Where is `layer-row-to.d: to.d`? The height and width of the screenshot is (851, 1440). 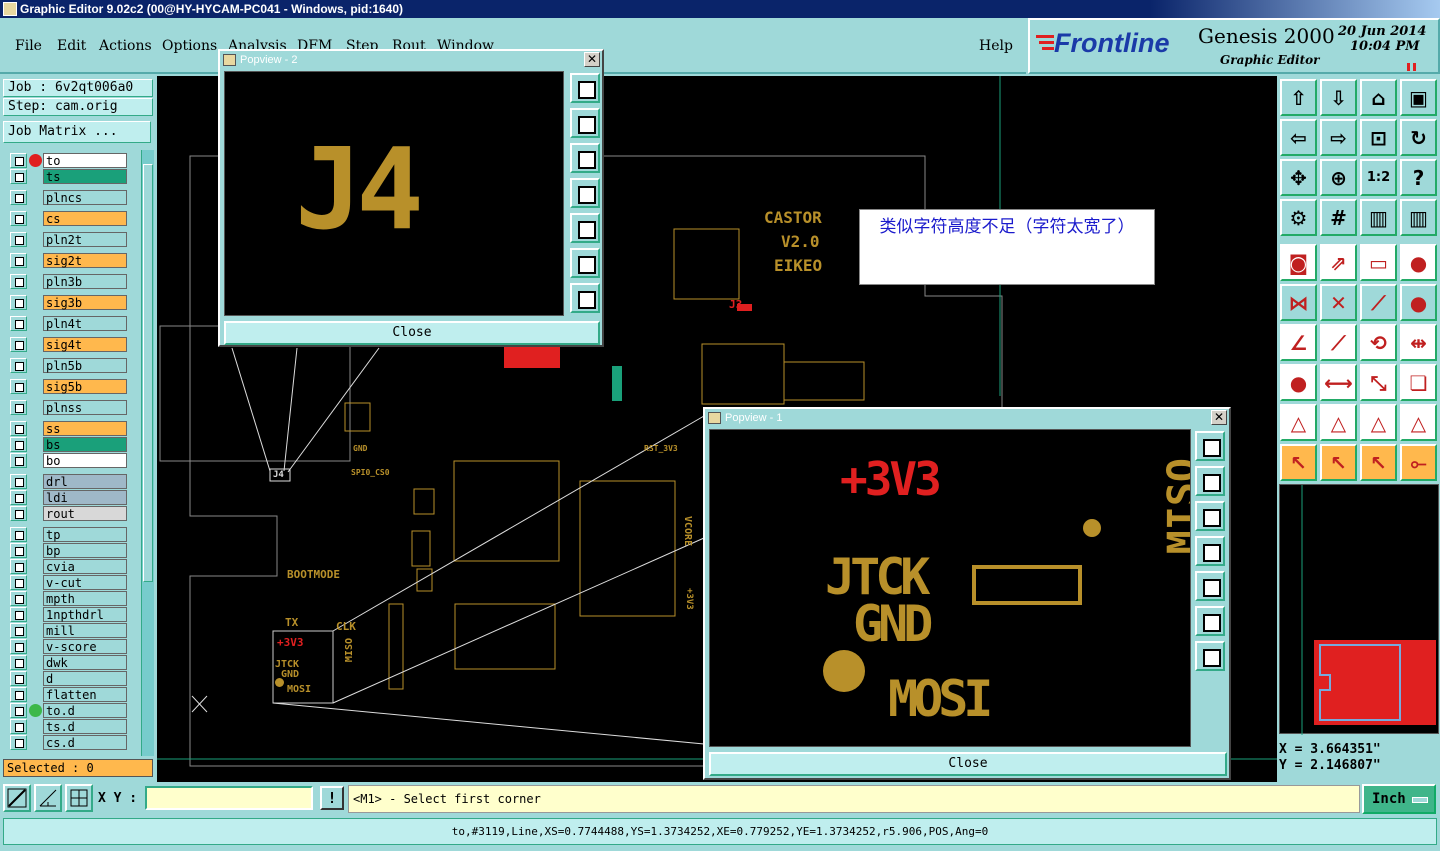
layer-row-to.d: to.d is located at coordinates (68, 710).